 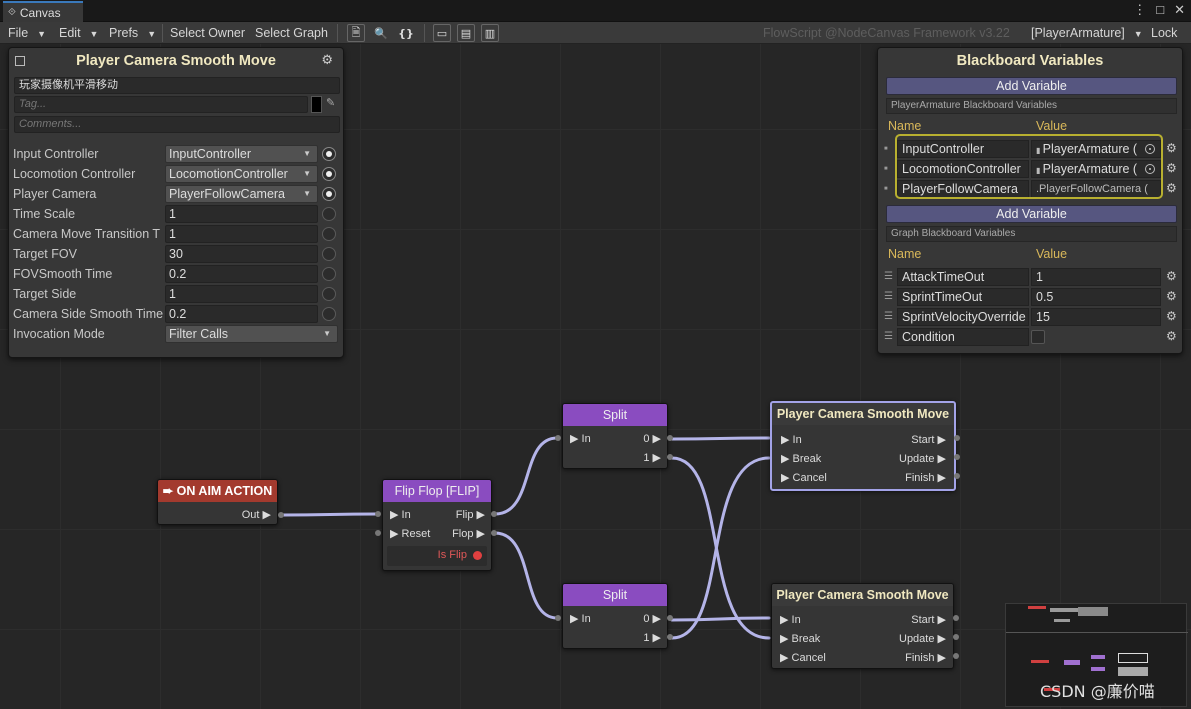 I want to click on braces-icon: {}, so click(x=406, y=33).